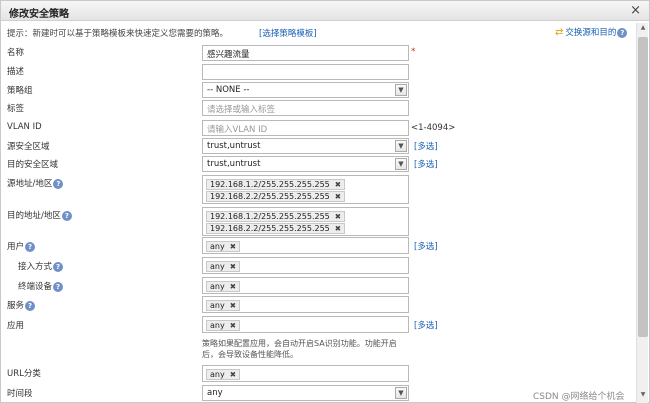  What do you see at coordinates (305, 128) in the screenshot?
I see `vlan-input: 请输入VLAN ID` at bounding box center [305, 128].